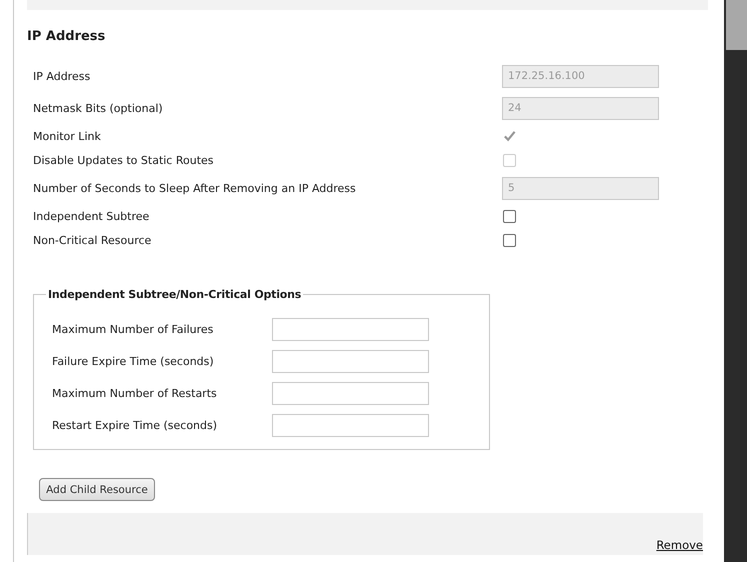  I want to click on field-label: Monitor Link, so click(67, 136).